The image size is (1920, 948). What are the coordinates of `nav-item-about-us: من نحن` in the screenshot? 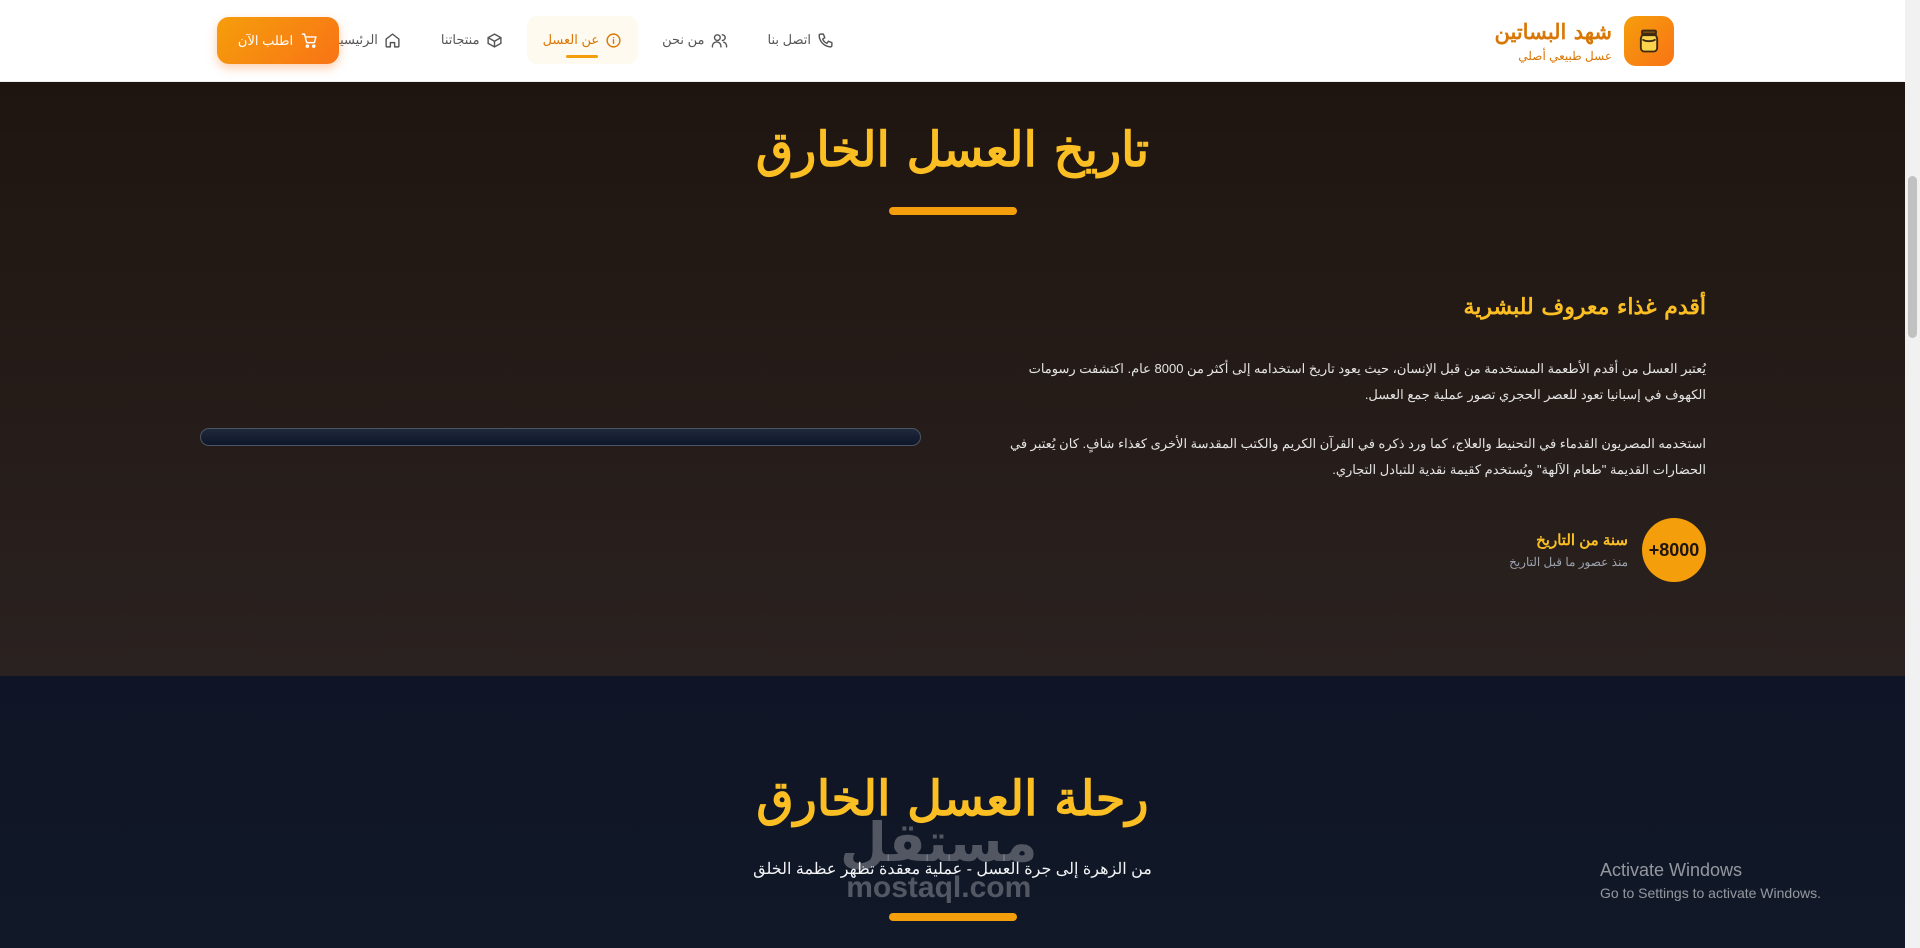 It's located at (694, 40).